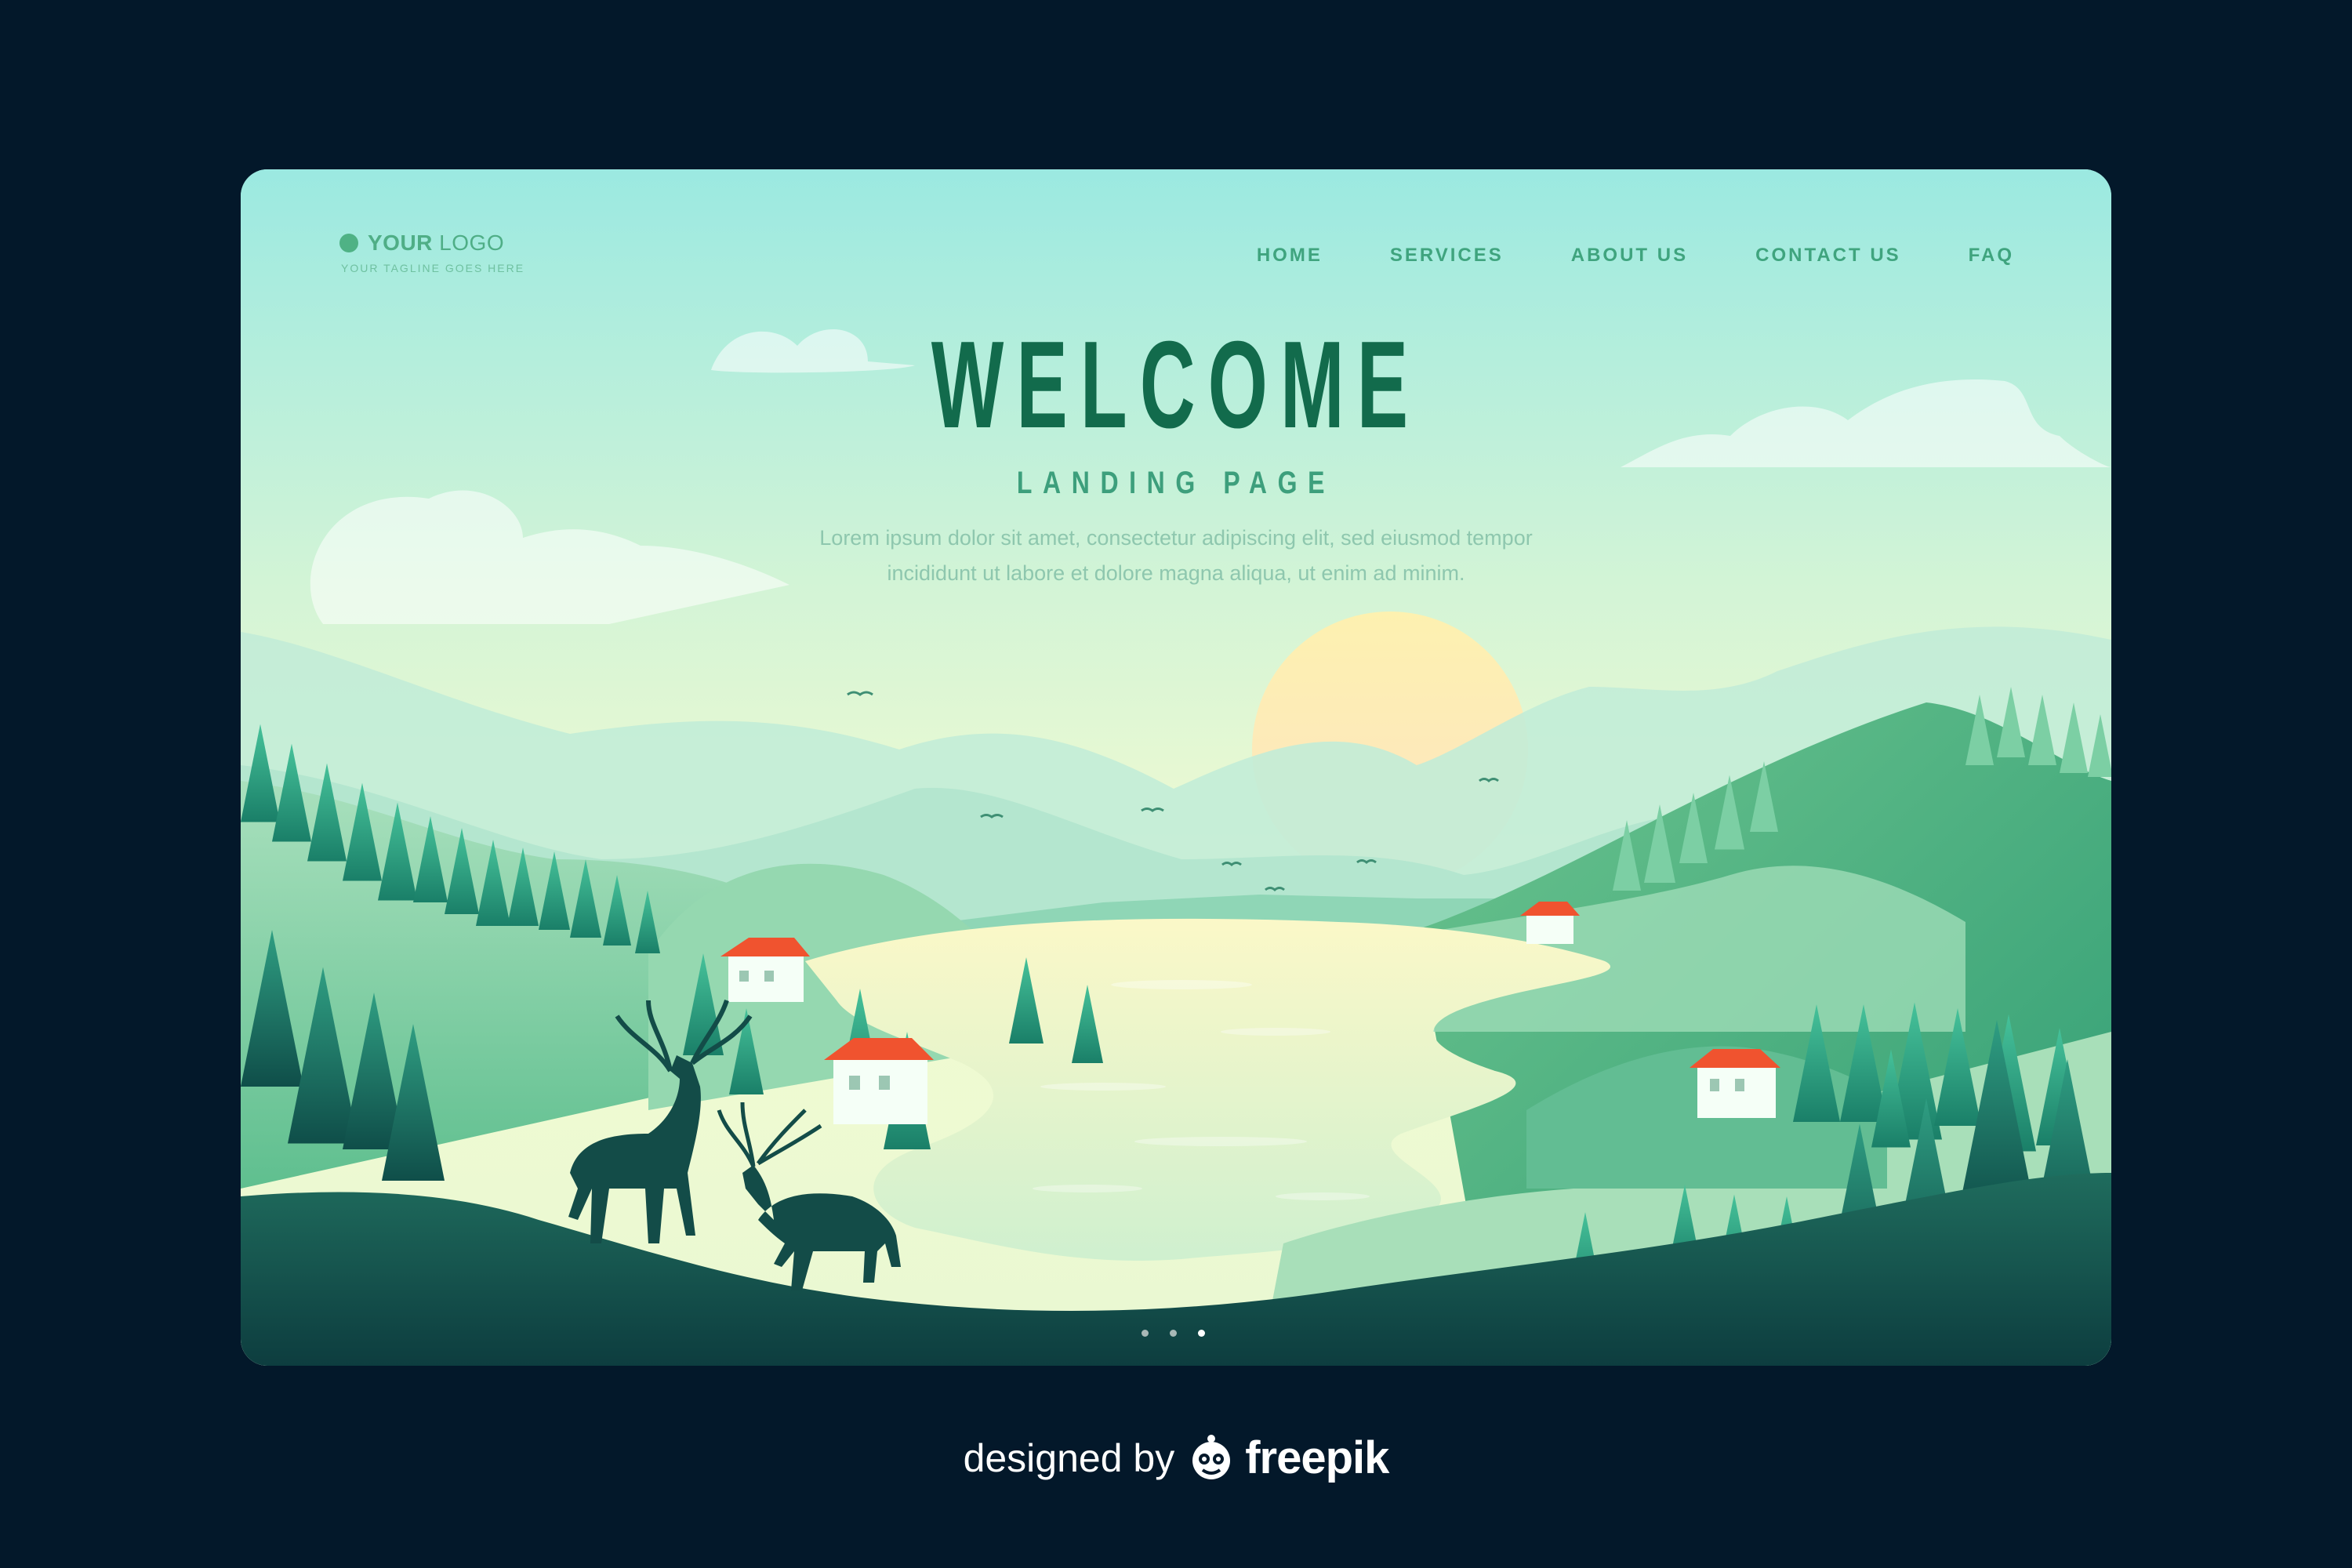  I want to click on freepik-brand: freepik, so click(1317, 1457).